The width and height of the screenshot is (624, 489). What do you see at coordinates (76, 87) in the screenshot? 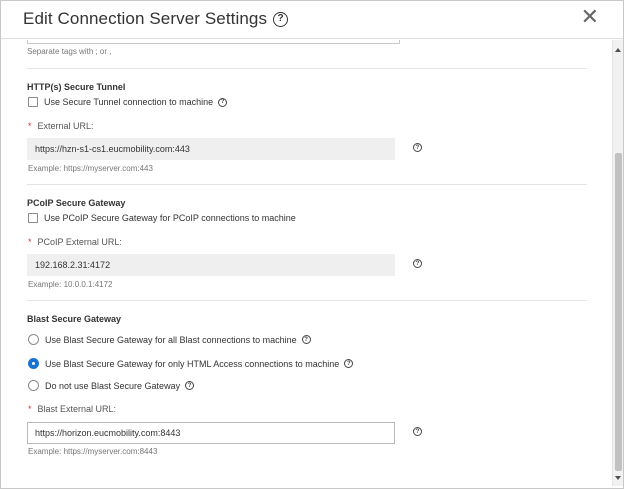
I see `http-tunnel-section-title: HTTP(s) Secure Tunnel` at bounding box center [76, 87].